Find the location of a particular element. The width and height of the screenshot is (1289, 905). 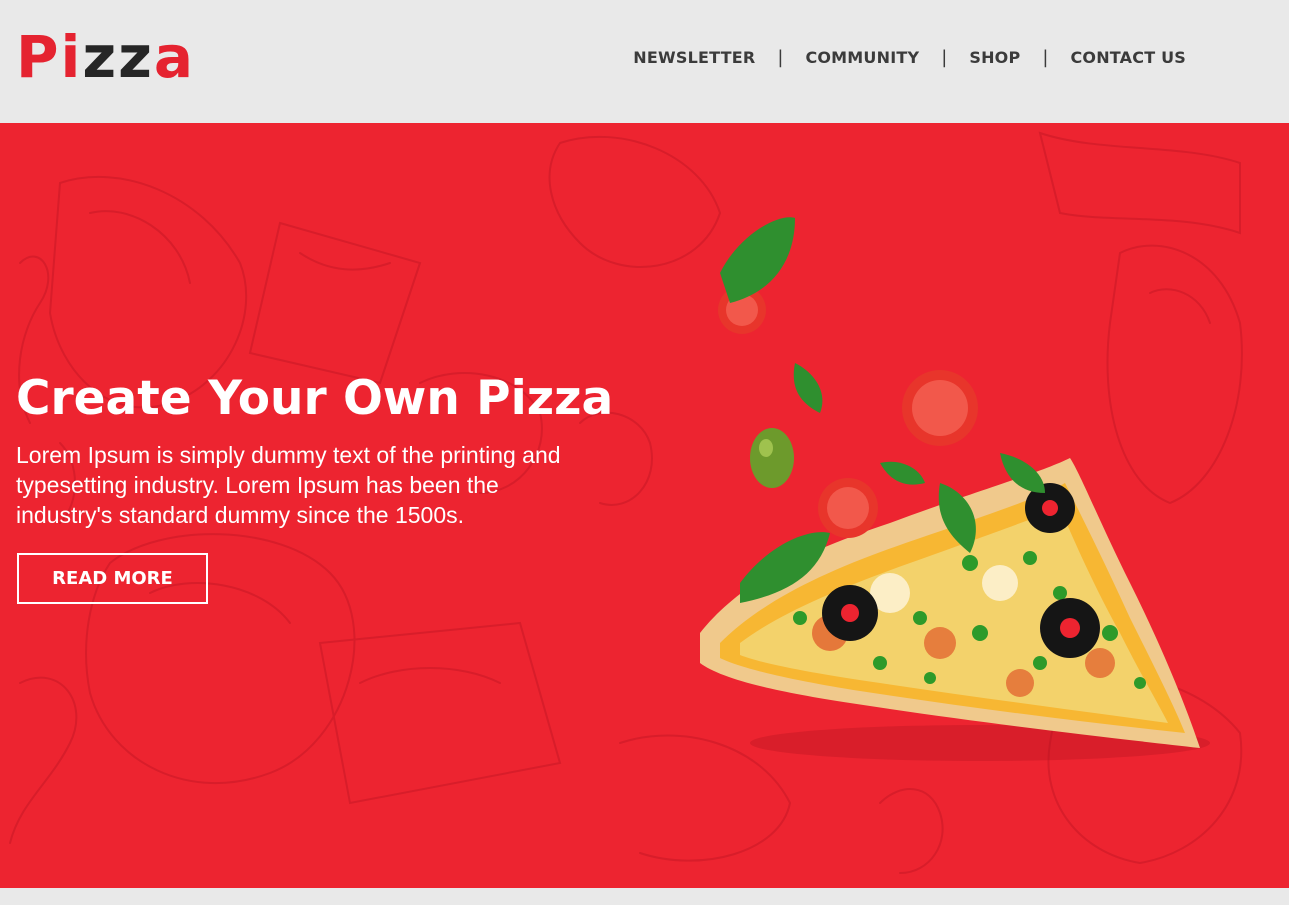

nav-newsletter: NEWSLETTER is located at coordinates (694, 57).